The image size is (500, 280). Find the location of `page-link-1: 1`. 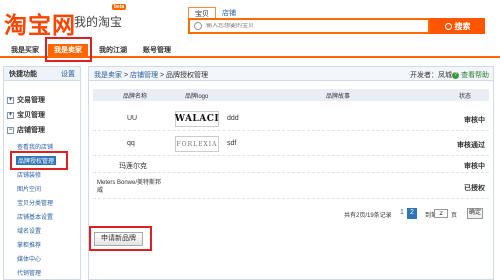

page-link-1: 1 is located at coordinates (402, 213).